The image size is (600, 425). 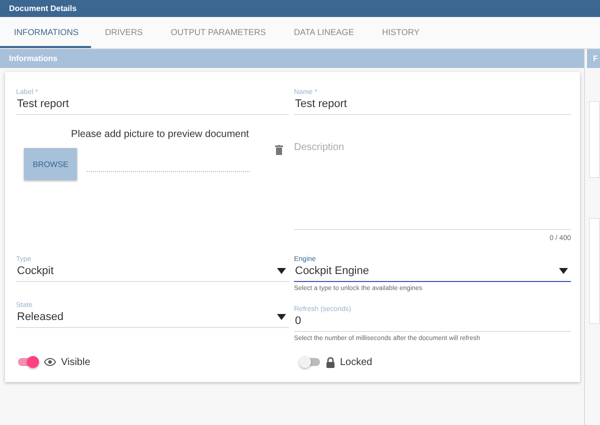 I want to click on placeholder: Description, so click(x=319, y=147).